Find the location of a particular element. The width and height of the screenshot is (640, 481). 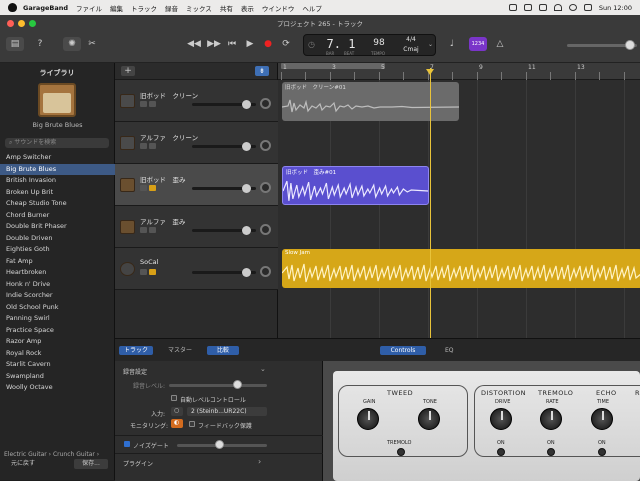

library-item: Woolly Octave is located at coordinates (57, 388).